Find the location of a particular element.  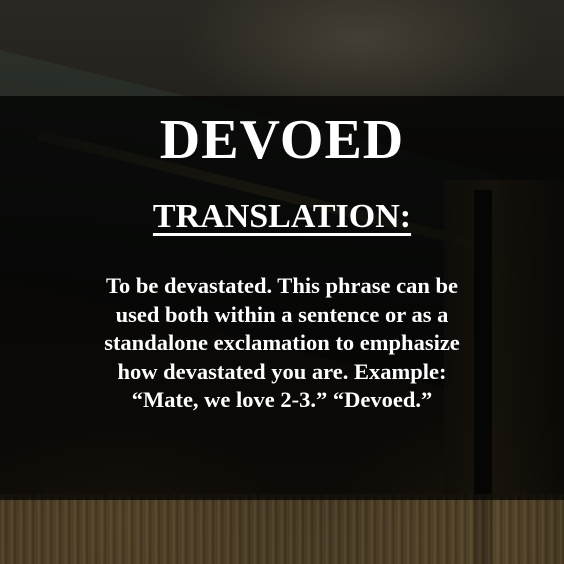

page-title: DEVOED is located at coordinates (282, 140).